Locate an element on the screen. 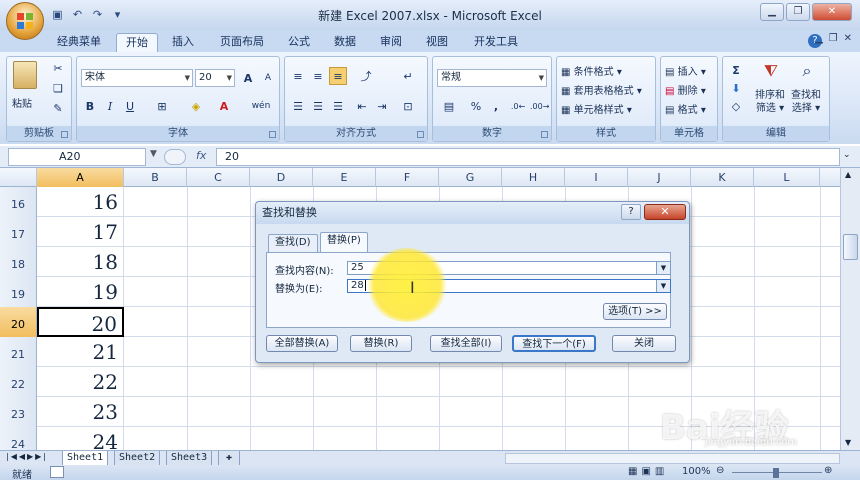 This screenshot has height=480, width=860. find-next-button: 查找下一个(F) is located at coordinates (554, 343).